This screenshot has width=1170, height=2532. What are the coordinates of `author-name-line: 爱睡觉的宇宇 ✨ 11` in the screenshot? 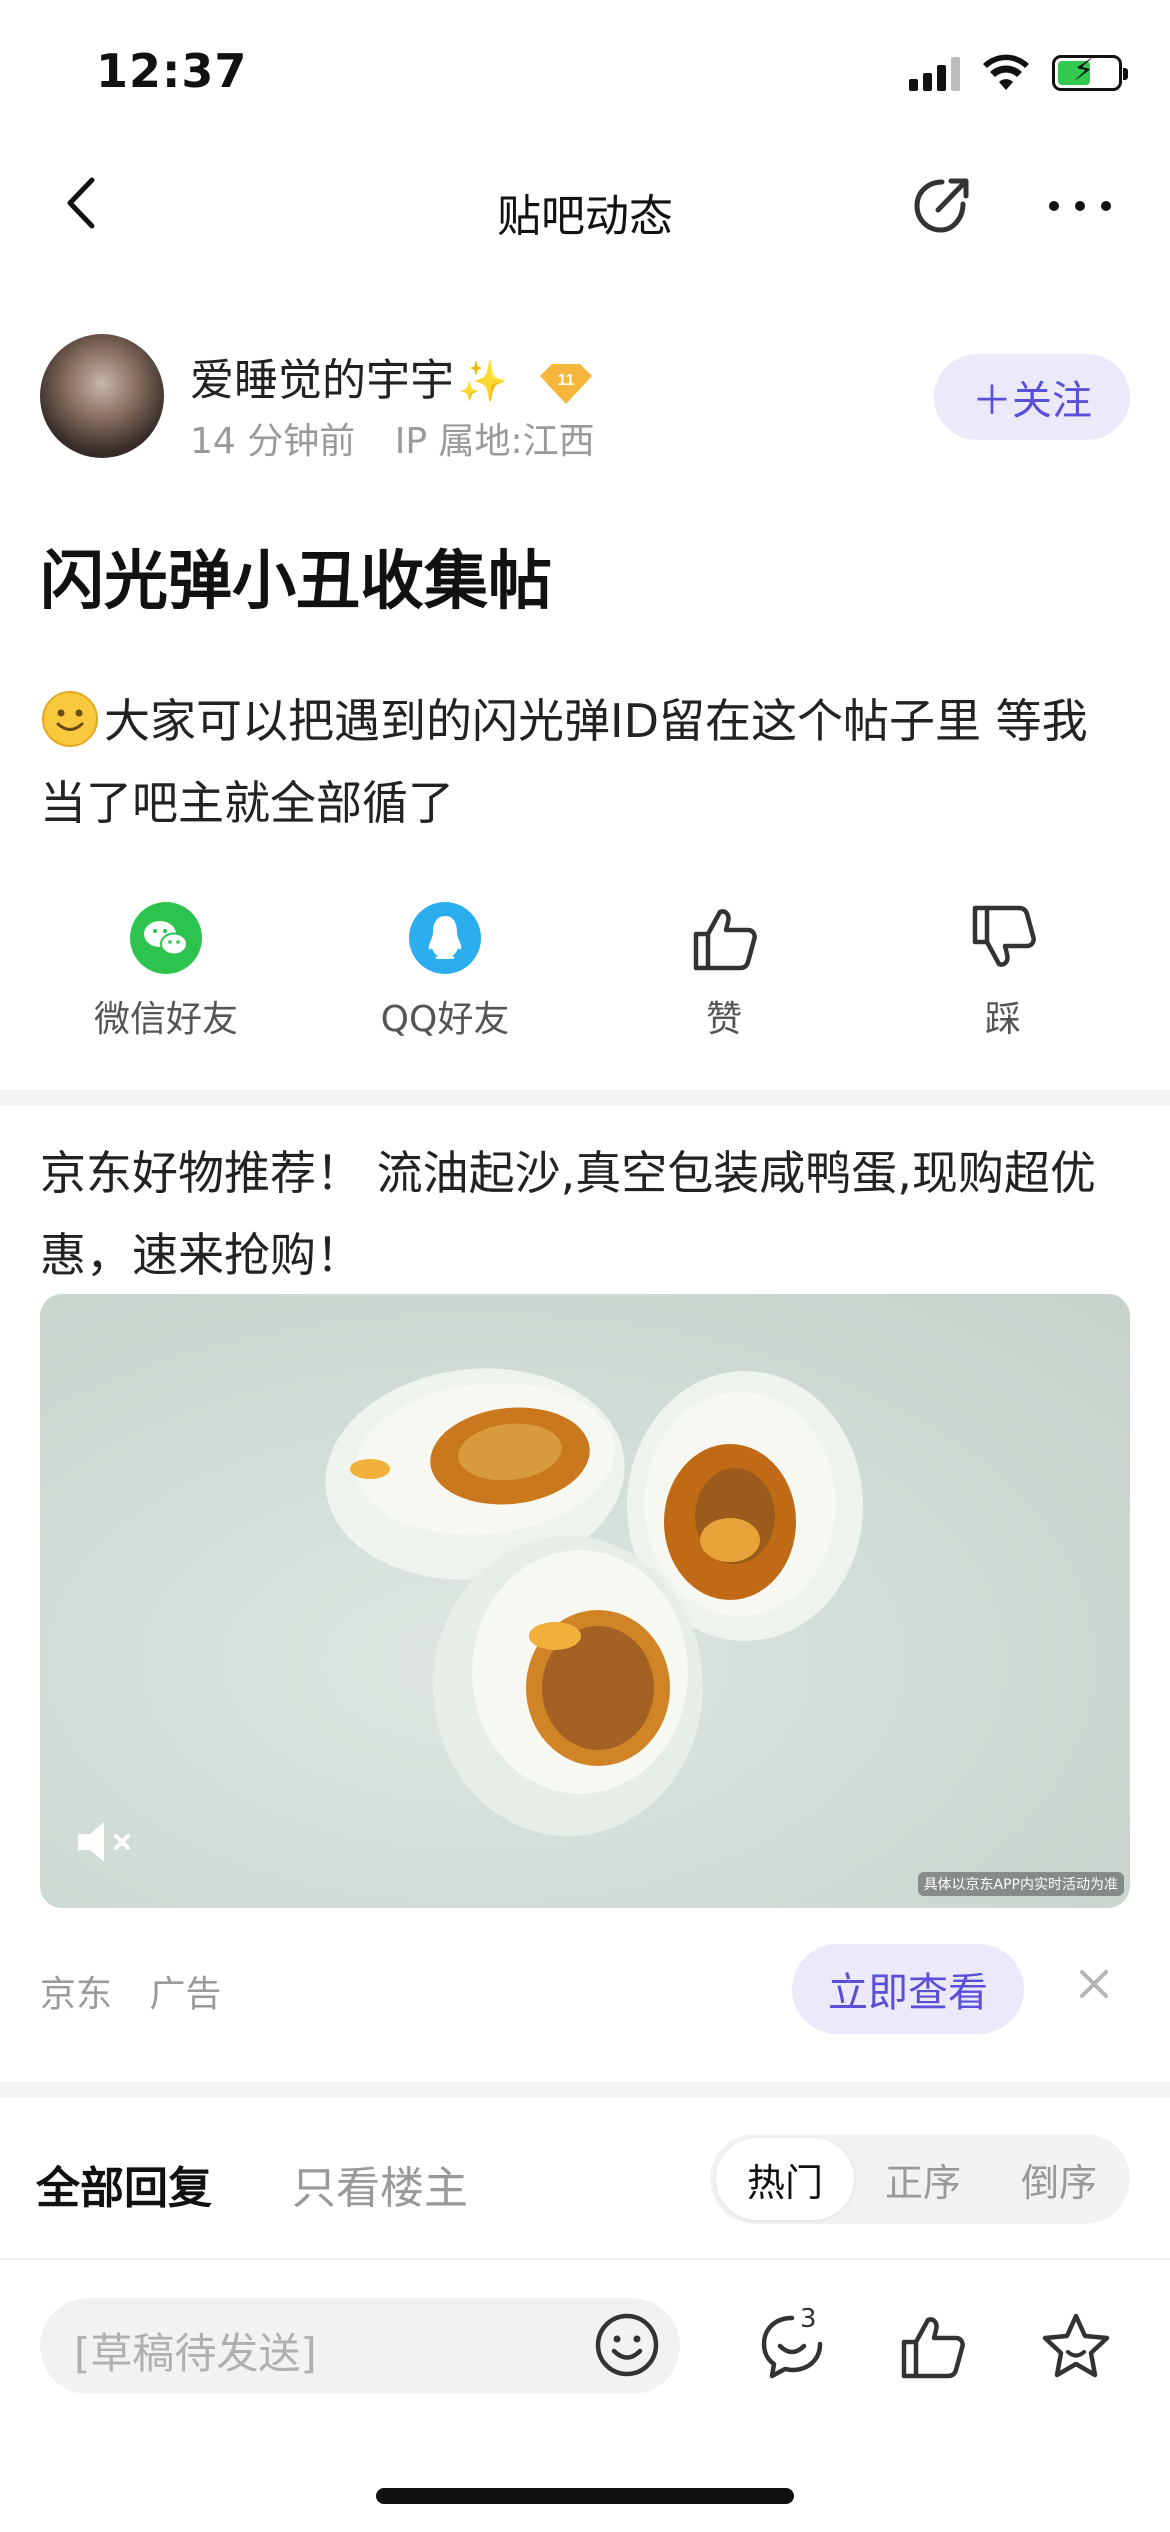 It's located at (392, 376).